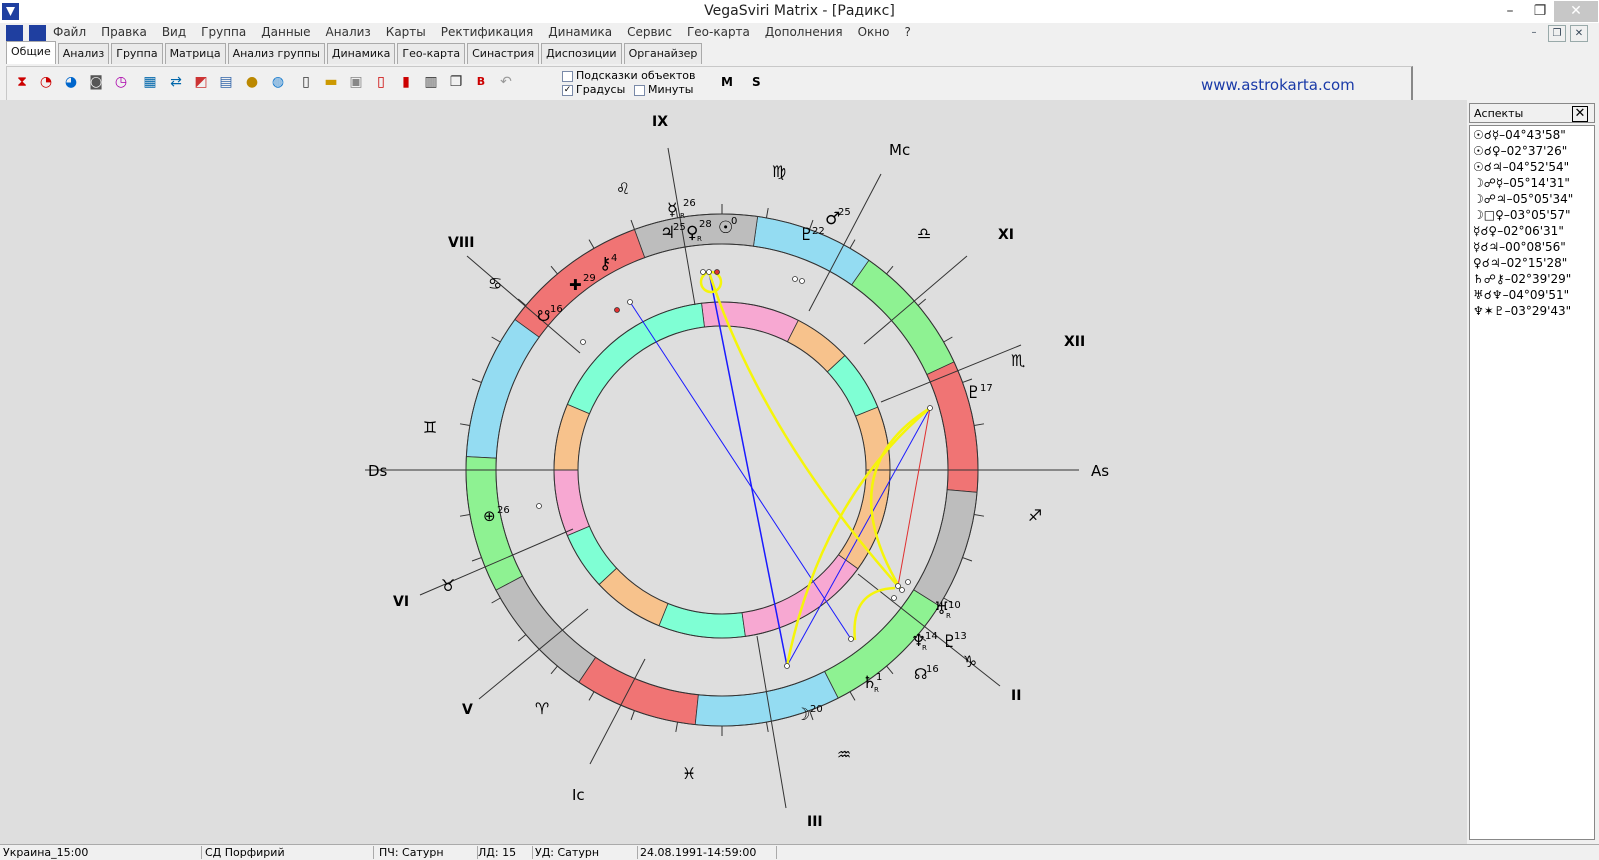 The height and width of the screenshot is (860, 1599). What do you see at coordinates (1532, 248) in the screenshot?
I see `aspect-item: ☿☌♃–00°08'56"` at bounding box center [1532, 248].